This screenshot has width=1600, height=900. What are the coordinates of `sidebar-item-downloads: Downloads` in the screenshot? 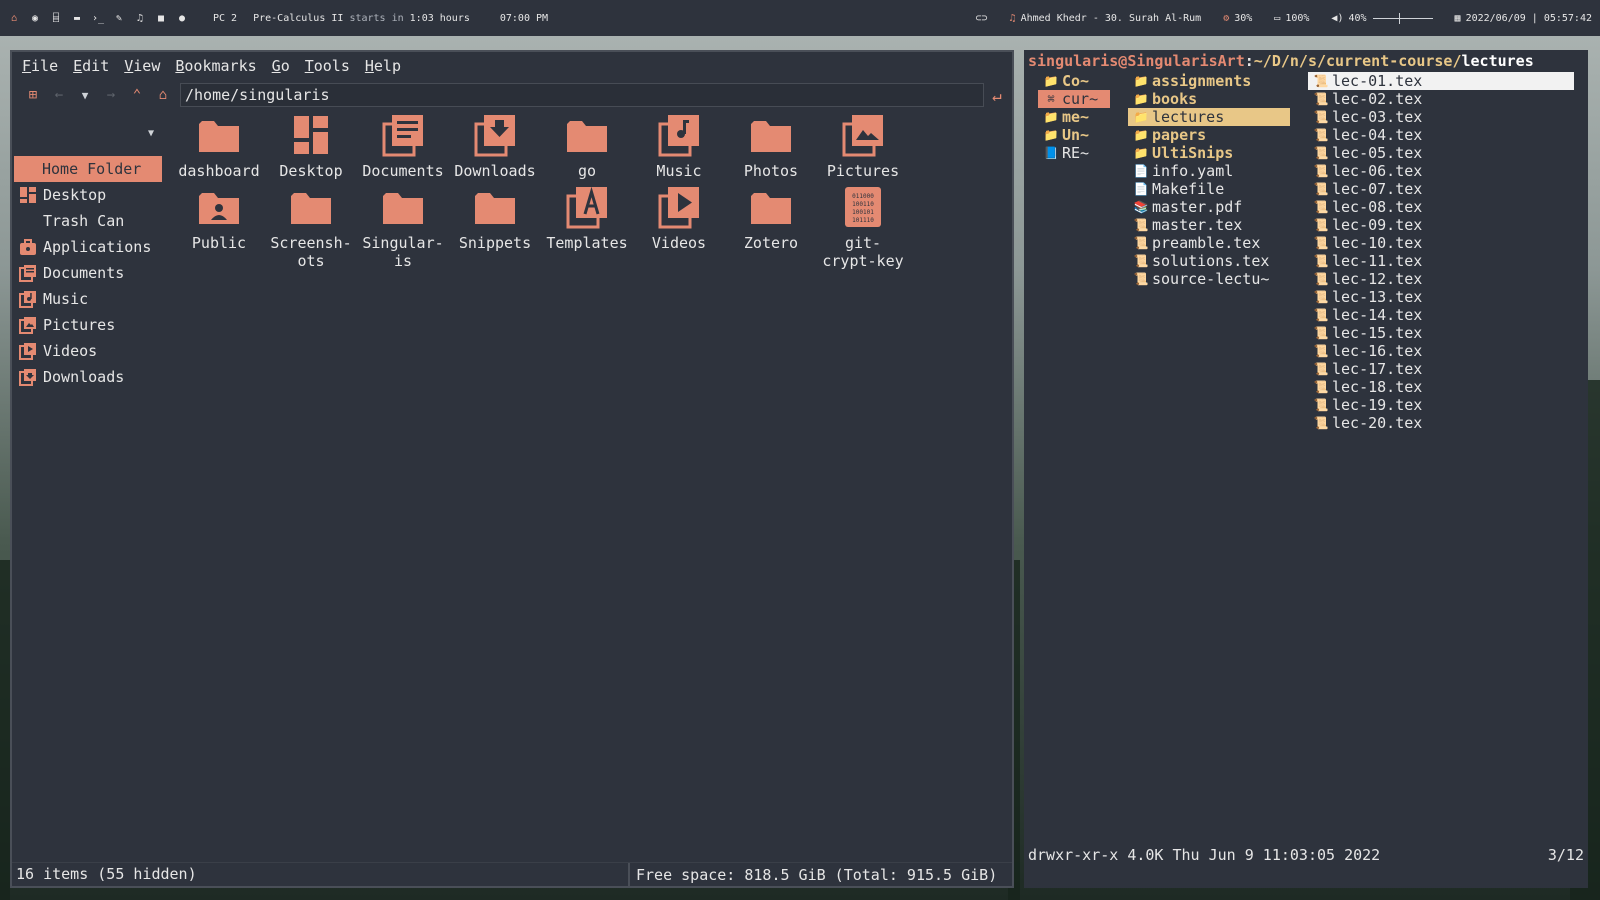 It's located at (88, 377).